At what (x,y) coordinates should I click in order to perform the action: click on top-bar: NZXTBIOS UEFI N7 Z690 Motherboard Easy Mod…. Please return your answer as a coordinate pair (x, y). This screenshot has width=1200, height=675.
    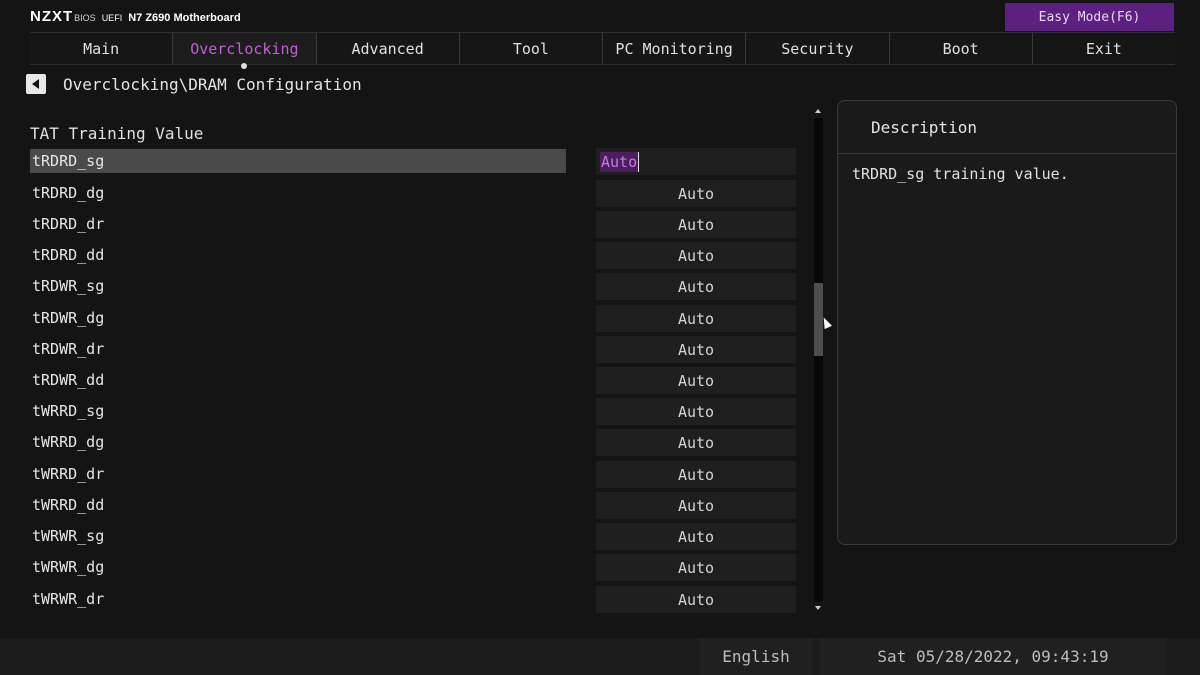
    Looking at the image, I should click on (600, 16).